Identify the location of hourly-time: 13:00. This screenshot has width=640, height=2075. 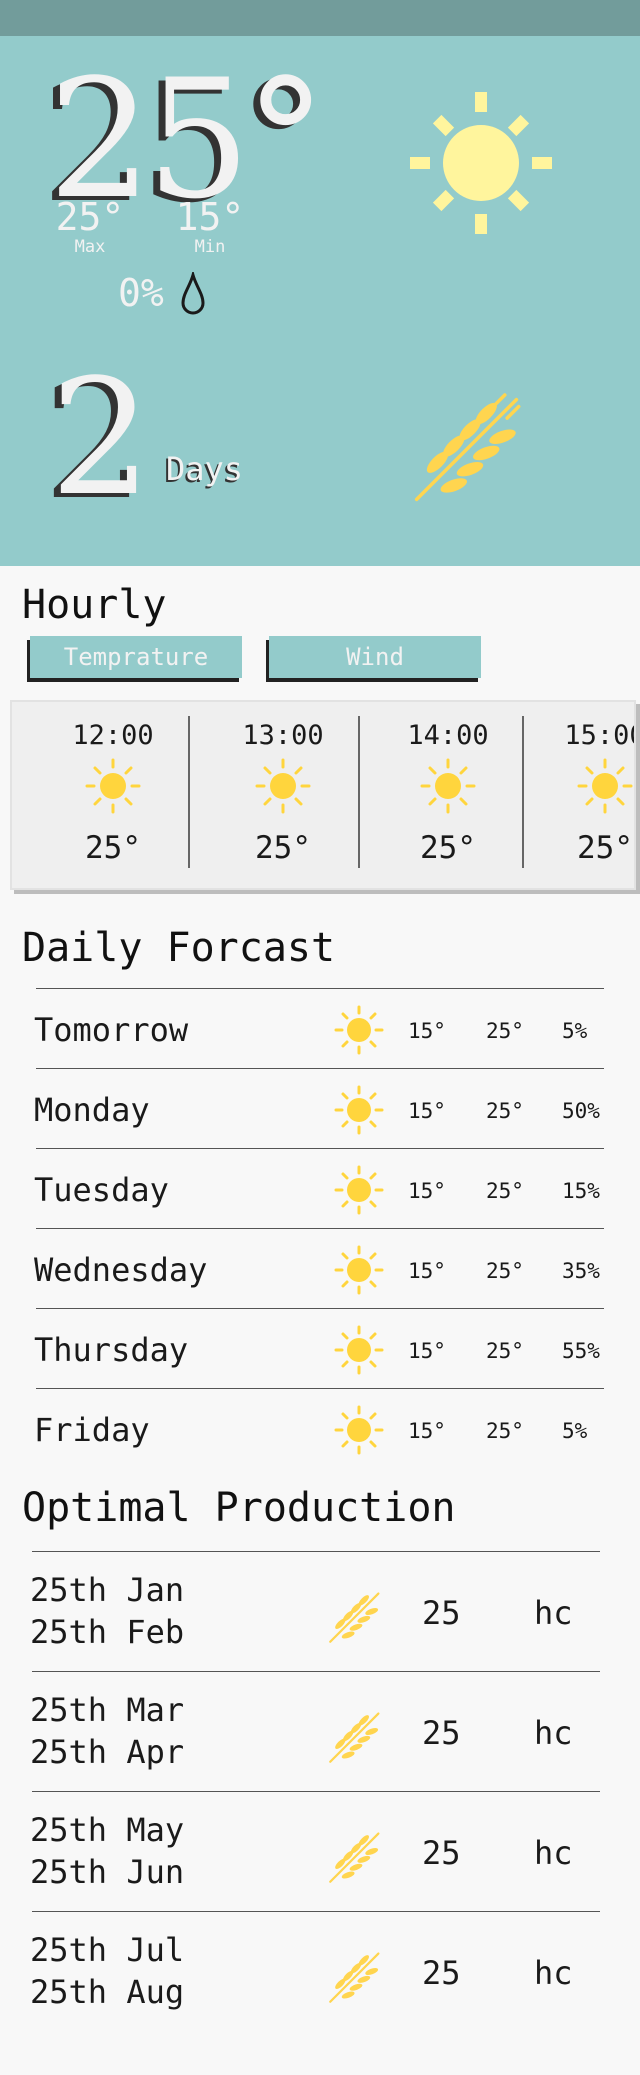
(283, 735).